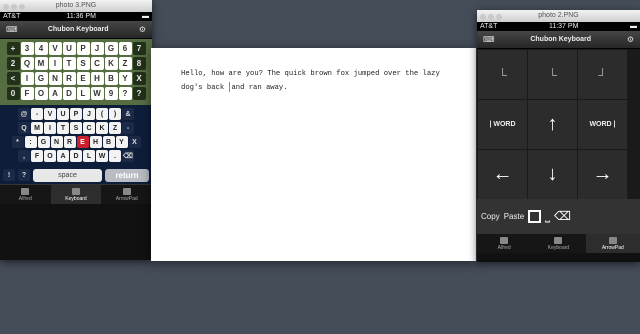 The image size is (640, 334). Describe the element at coordinates (13, 78) in the screenshot. I see `key: <` at that location.